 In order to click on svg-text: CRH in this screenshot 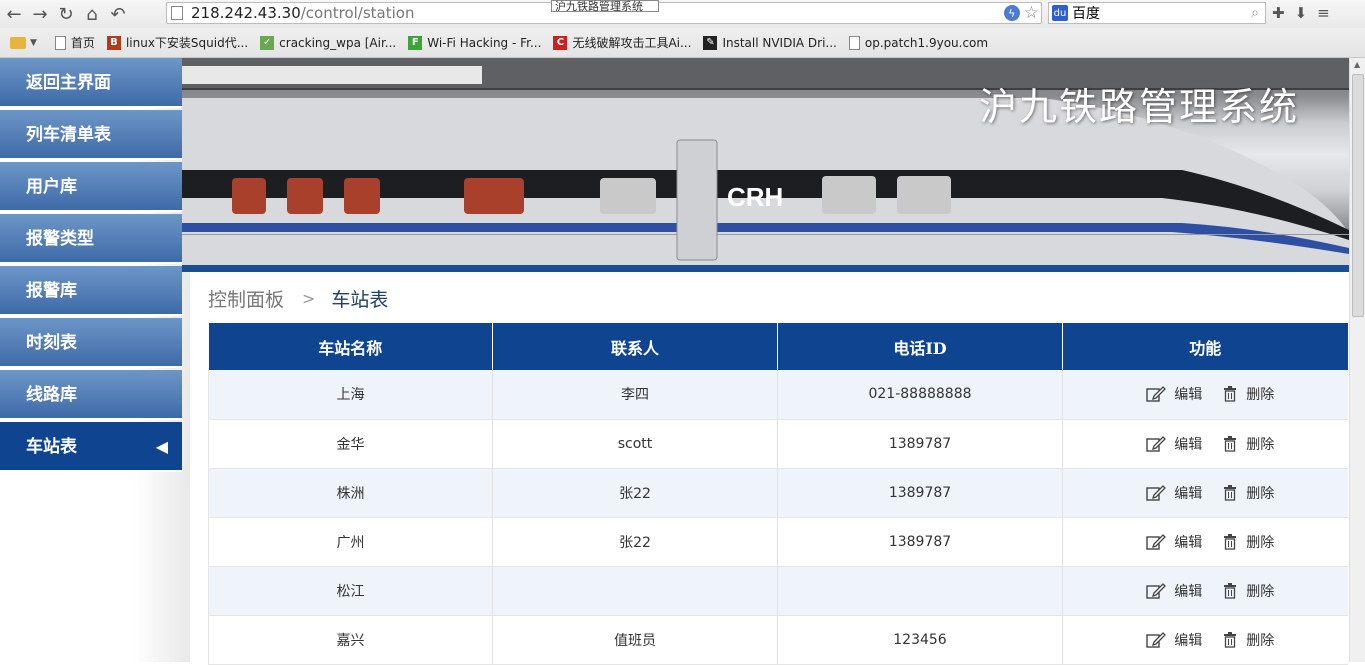, I will do `click(755, 197)`.